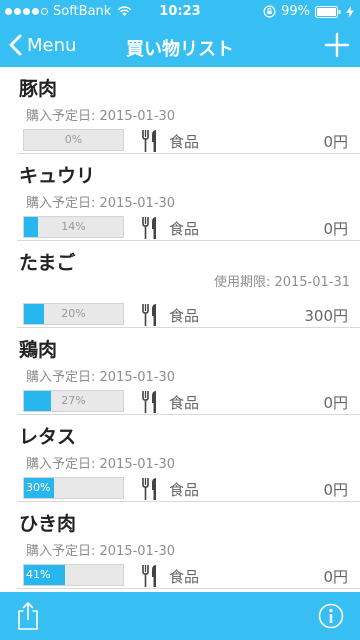 The image size is (360, 640). What do you see at coordinates (180, 11) in the screenshot?
I see `status-bar: SoftBank 10:23 99%` at bounding box center [180, 11].